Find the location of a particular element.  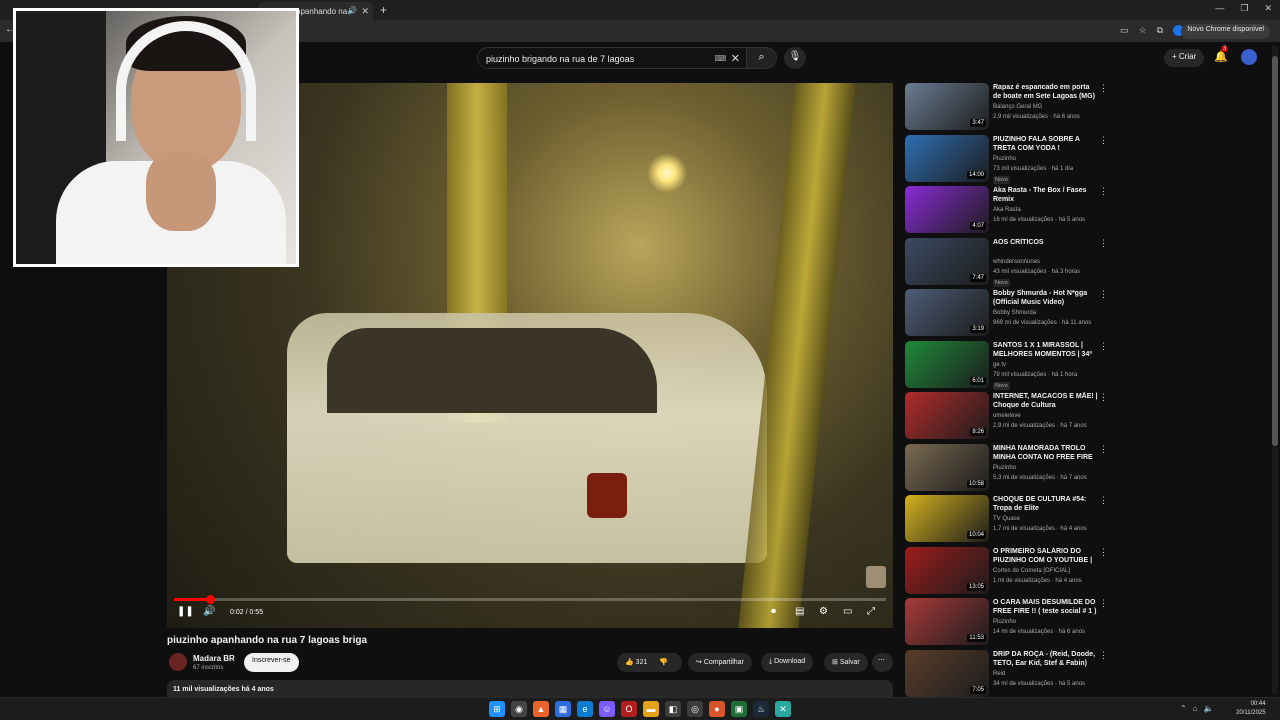

progress-bar is located at coordinates (530, 599).